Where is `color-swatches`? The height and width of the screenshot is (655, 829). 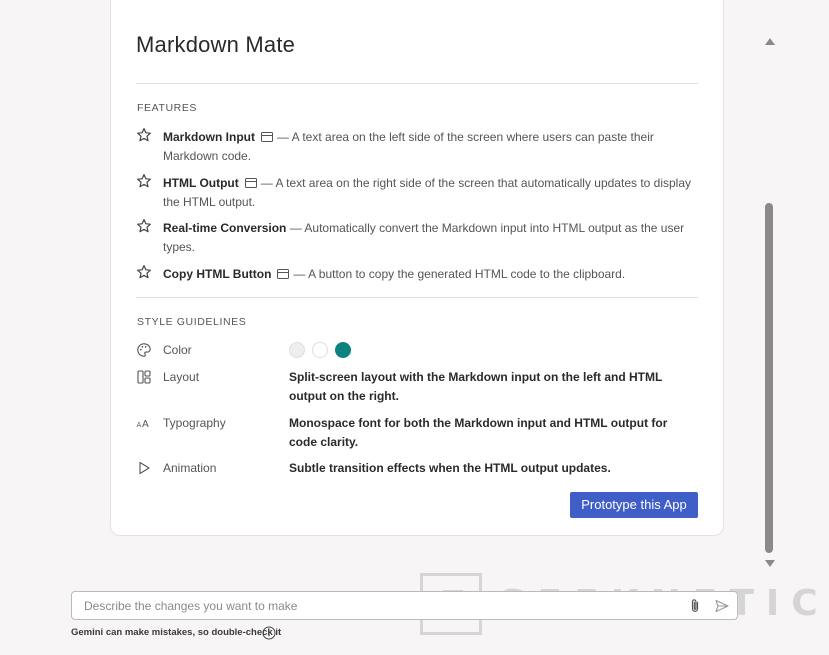
color-swatches is located at coordinates (320, 350).